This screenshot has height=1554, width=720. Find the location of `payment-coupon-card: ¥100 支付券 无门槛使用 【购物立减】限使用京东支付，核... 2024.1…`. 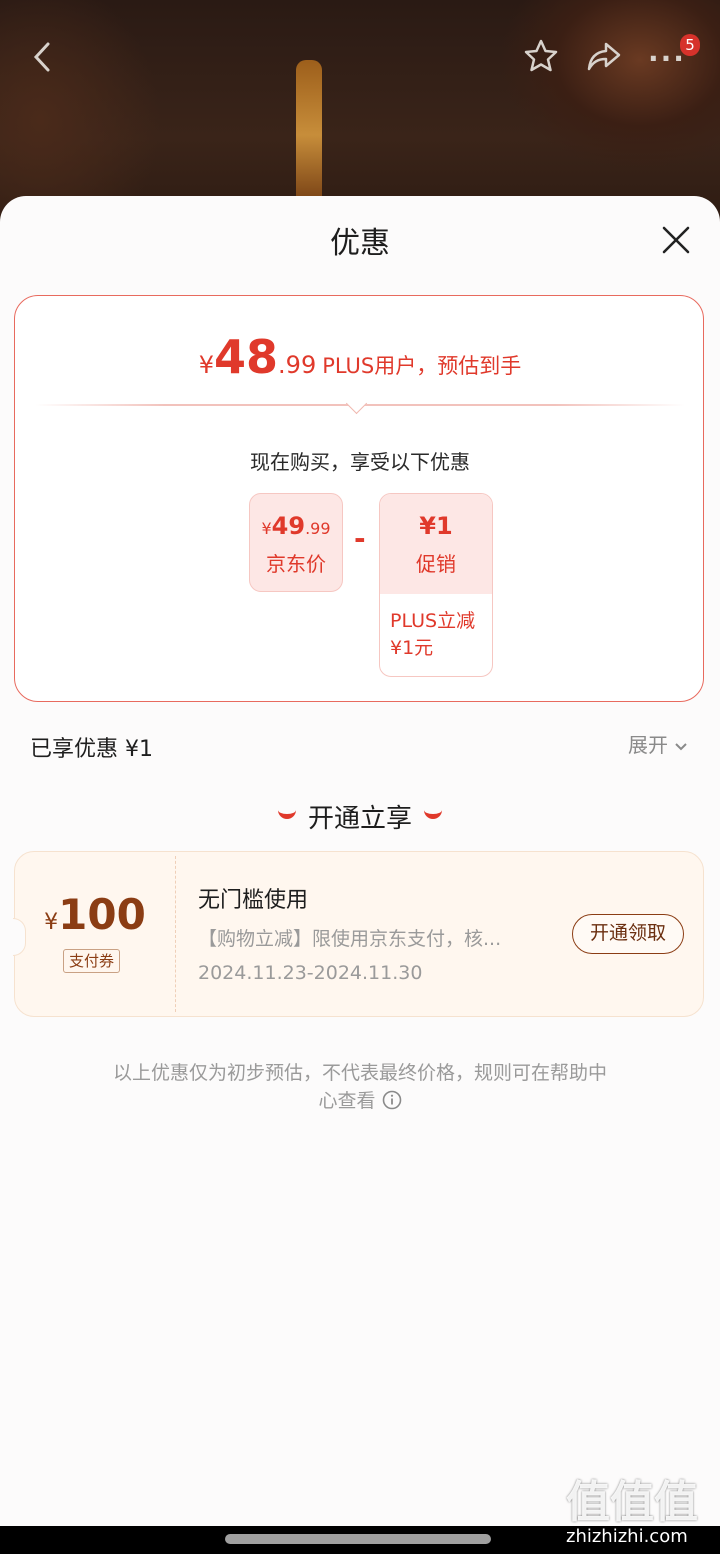

payment-coupon-card: ¥100 支付券 无门槛使用 【购物立减】限使用京东支付，核... 2024.1… is located at coordinates (358, 934).